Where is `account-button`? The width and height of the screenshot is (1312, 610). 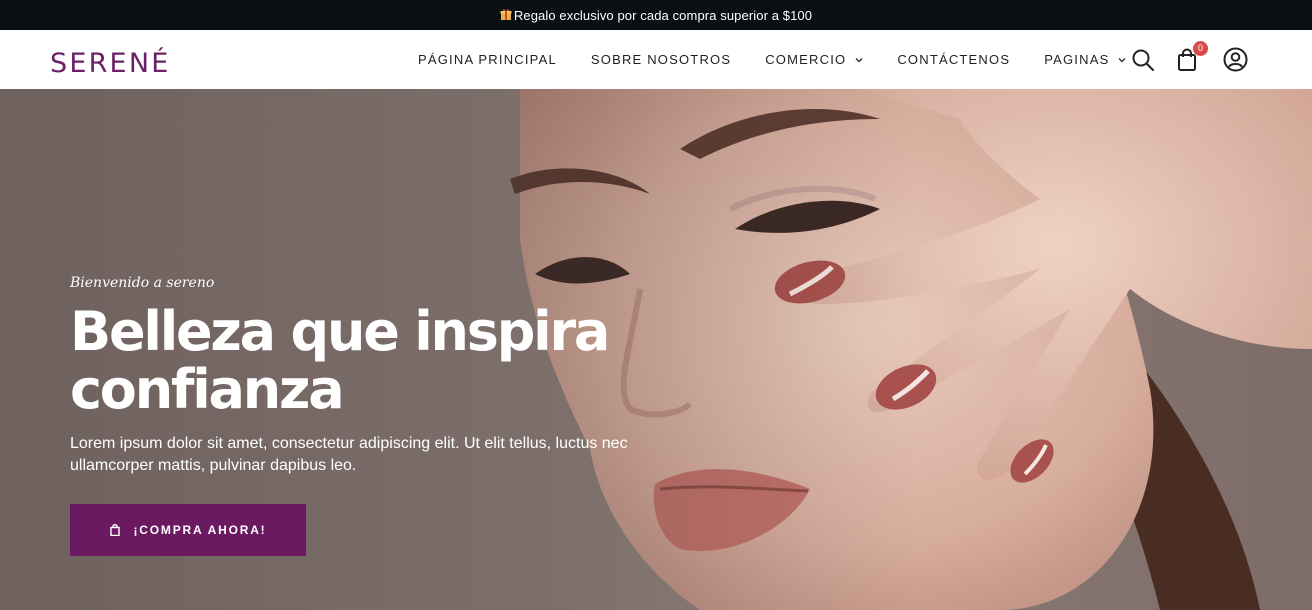 account-button is located at coordinates (1235, 60).